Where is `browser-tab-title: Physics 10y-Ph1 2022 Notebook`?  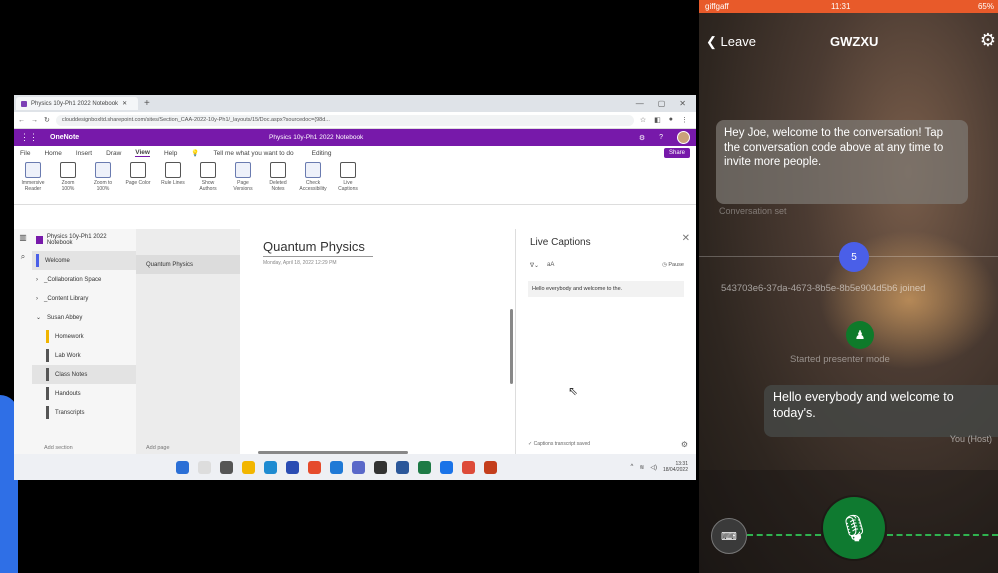
browser-tab-title: Physics 10y-Ph1 2022 Notebook is located at coordinates (75, 103).